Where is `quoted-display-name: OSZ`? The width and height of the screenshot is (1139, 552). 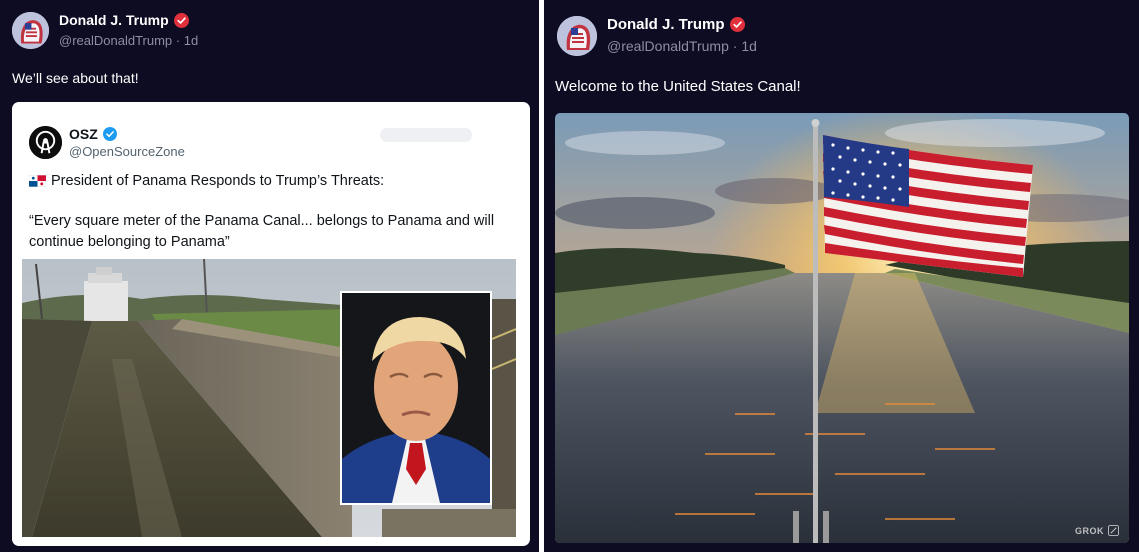
quoted-display-name: OSZ is located at coordinates (83, 134).